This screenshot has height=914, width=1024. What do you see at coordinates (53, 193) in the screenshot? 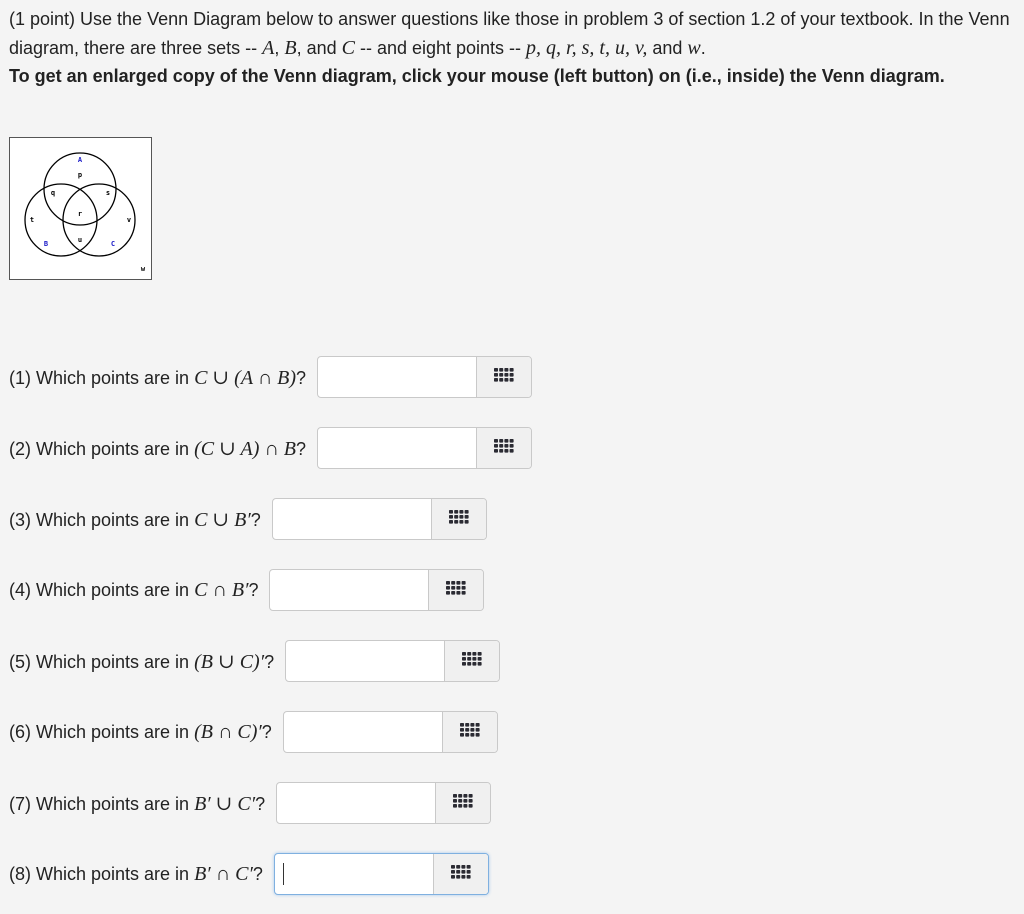
I see `point-label: q` at bounding box center [53, 193].